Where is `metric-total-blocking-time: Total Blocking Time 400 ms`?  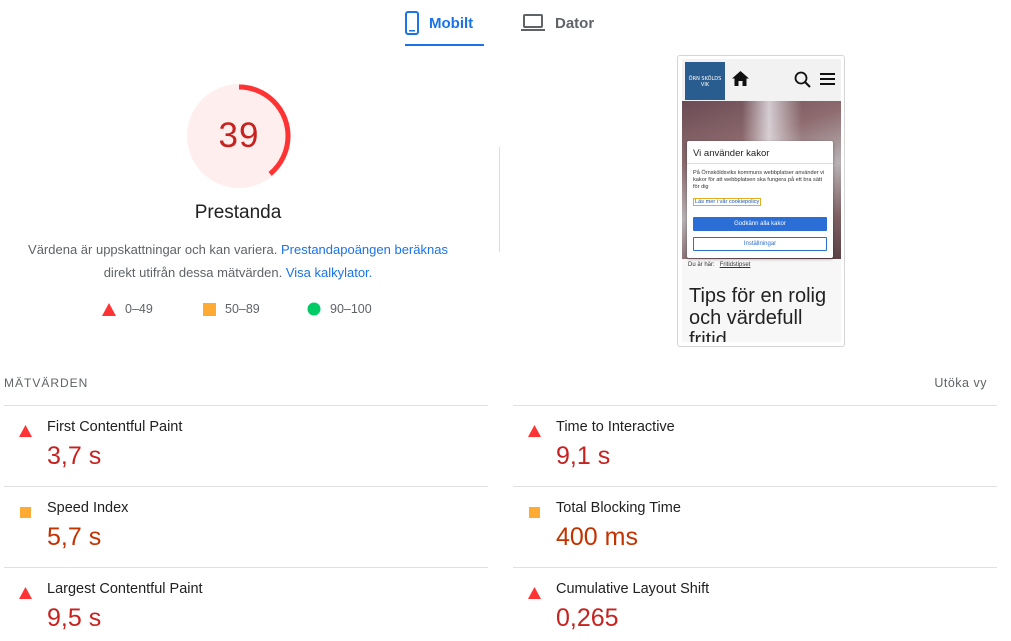
metric-total-blocking-time: Total Blocking Time 400 ms is located at coordinates (755, 526).